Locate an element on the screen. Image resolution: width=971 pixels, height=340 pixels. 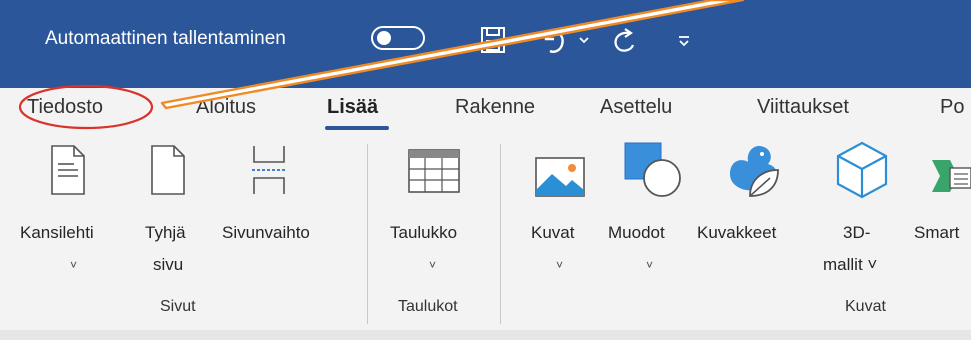
blank-page-label-1: Tyhjä is located at coordinates (165, 232).